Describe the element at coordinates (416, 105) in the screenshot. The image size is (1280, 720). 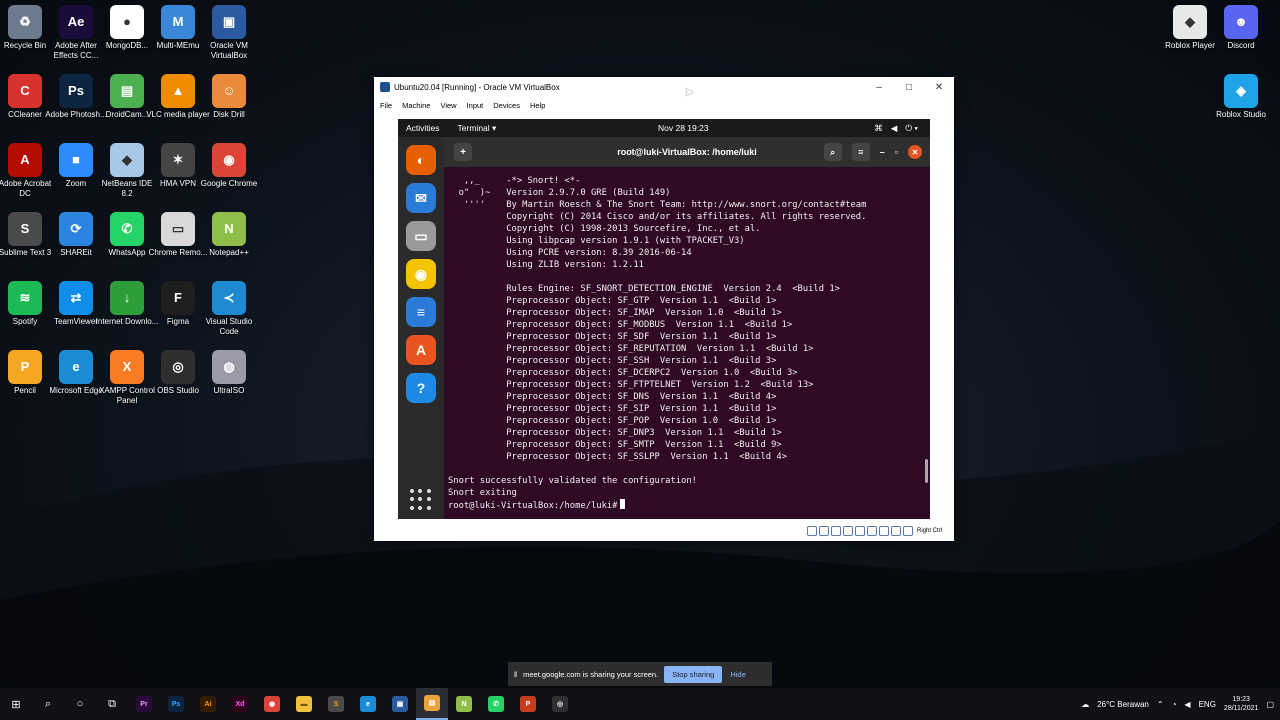
I see `menu-machine: Machine` at that location.